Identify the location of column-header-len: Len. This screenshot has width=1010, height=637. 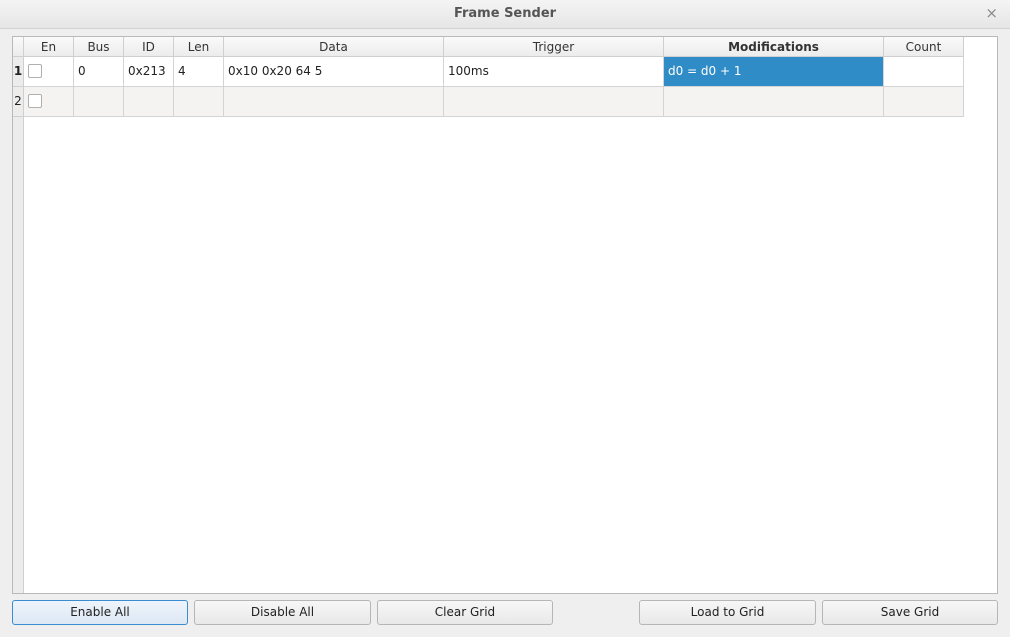
(199, 47).